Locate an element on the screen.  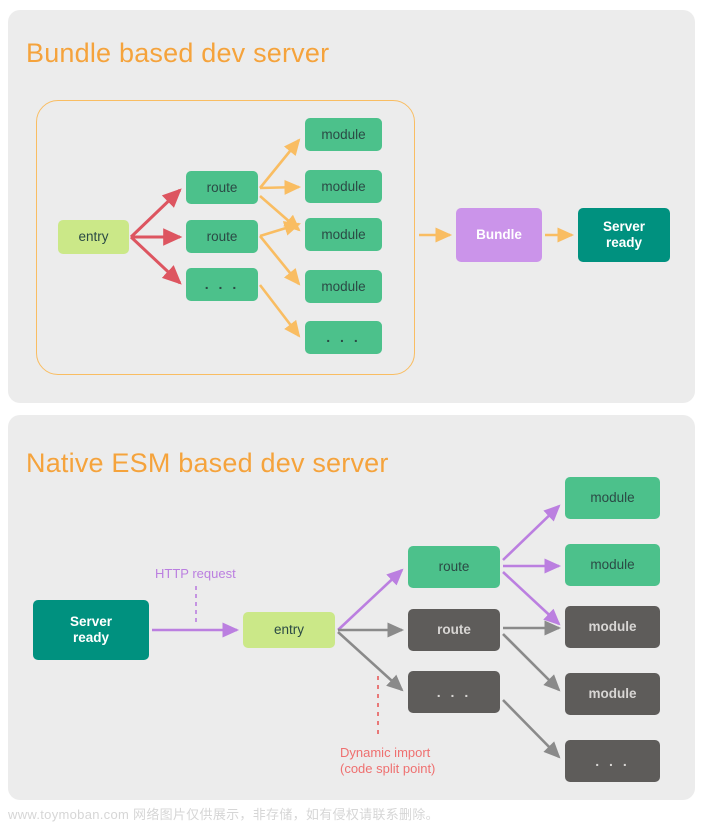
node-module-2: module is located at coordinates (343, 186).